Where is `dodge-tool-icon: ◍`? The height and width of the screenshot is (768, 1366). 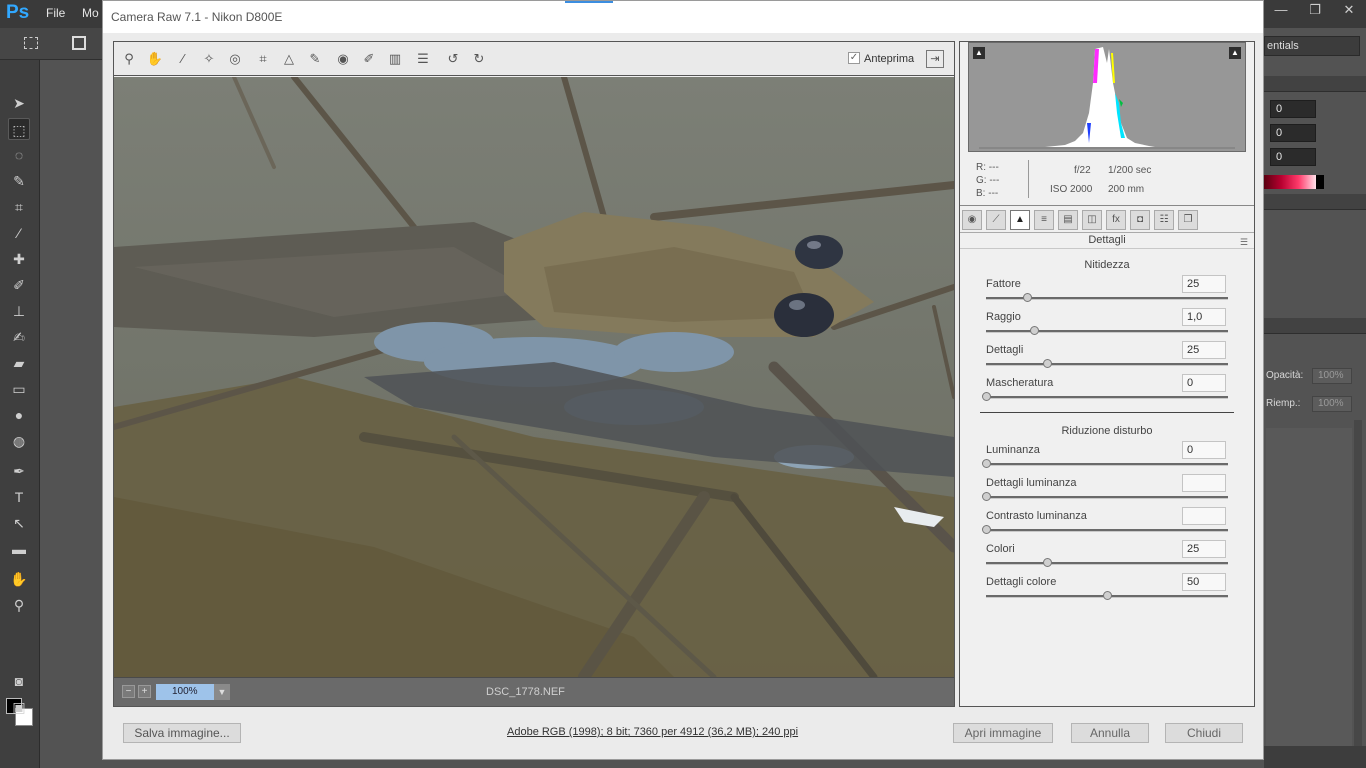 dodge-tool-icon: ◍ is located at coordinates (19, 441).